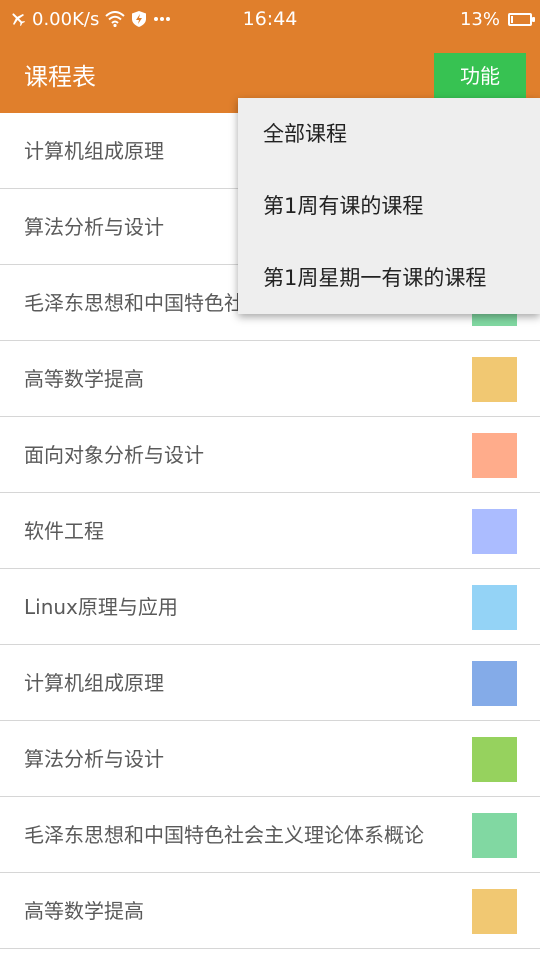 Image resolution: width=540 pixels, height=960 pixels. Describe the element at coordinates (479, 19) in the screenshot. I see `battery-percent: 13%` at that location.